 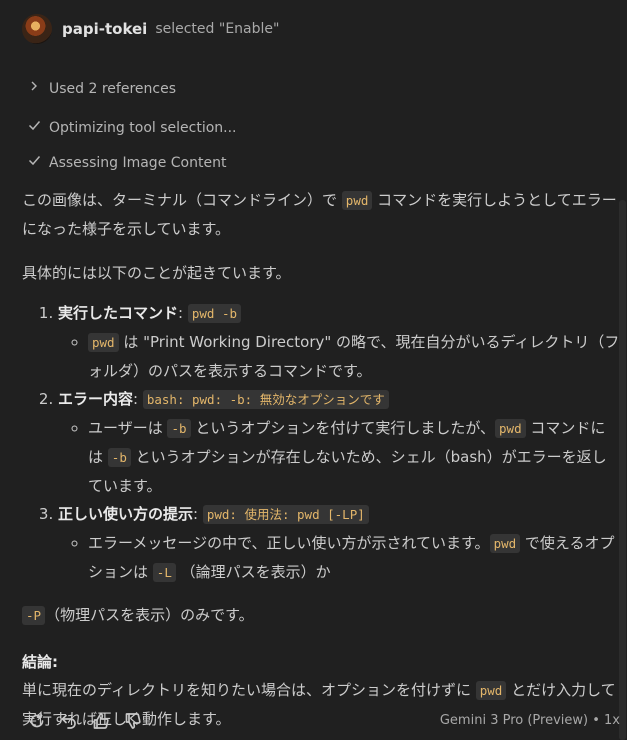 What do you see at coordinates (133, 721) in the screenshot?
I see `thumbs-down-icon` at bounding box center [133, 721].